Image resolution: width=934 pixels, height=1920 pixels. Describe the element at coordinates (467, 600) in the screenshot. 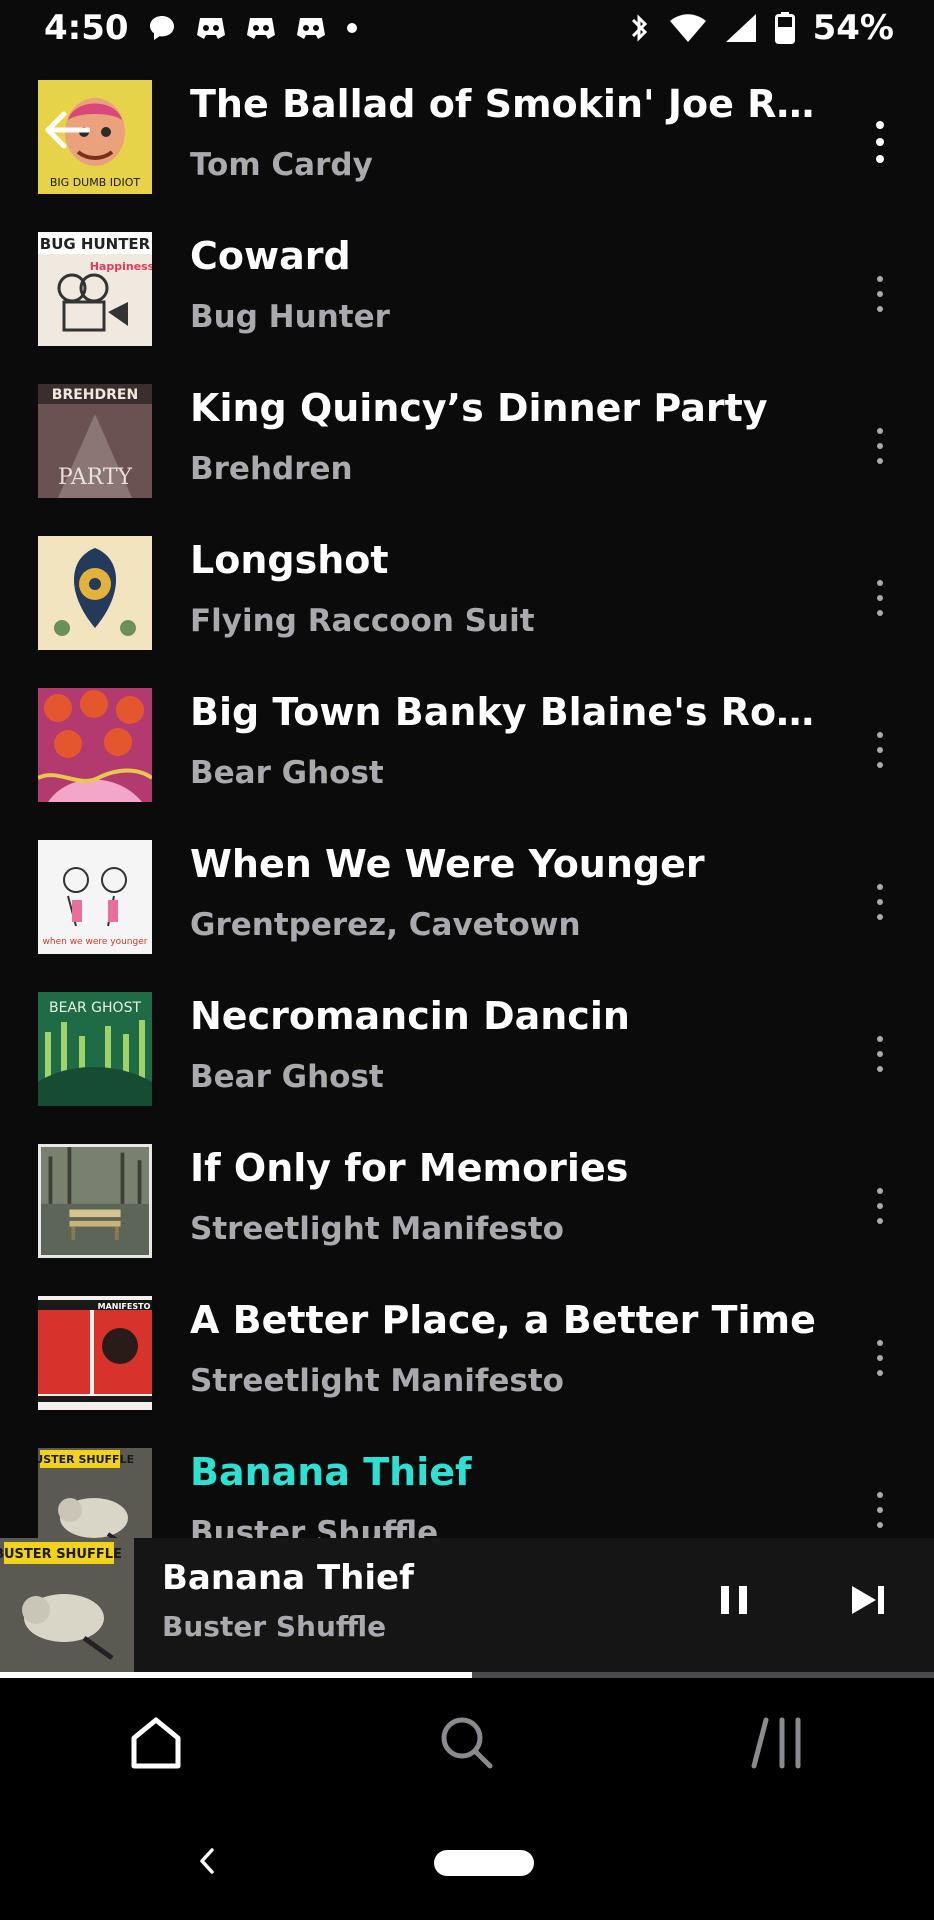

I see `track-row: Longshot Flying Raccoon Suit` at that location.